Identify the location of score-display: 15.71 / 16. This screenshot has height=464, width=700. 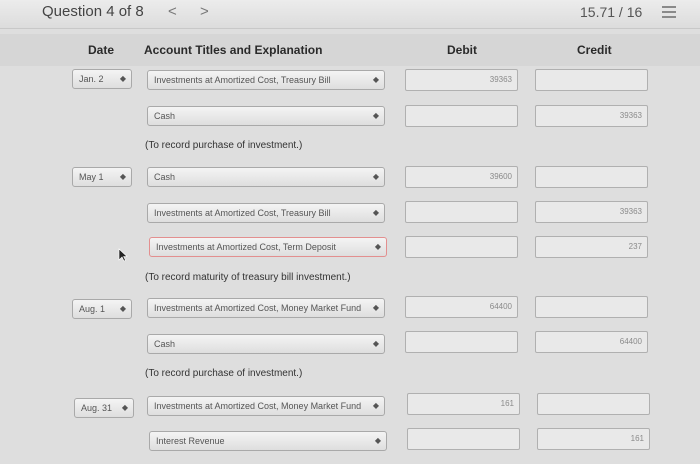
(611, 12).